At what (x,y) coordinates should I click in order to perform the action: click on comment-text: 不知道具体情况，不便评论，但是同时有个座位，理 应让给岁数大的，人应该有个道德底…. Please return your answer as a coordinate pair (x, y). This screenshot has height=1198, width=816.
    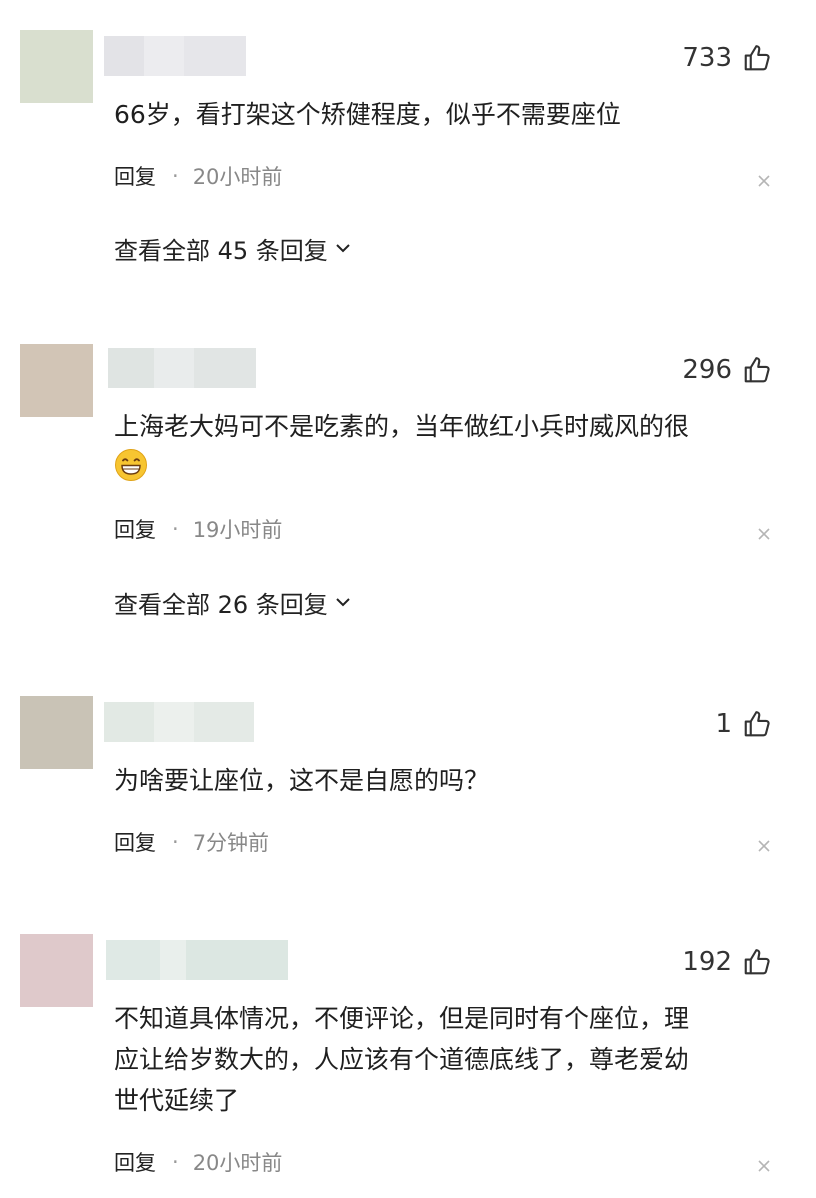
    Looking at the image, I should click on (402, 1059).